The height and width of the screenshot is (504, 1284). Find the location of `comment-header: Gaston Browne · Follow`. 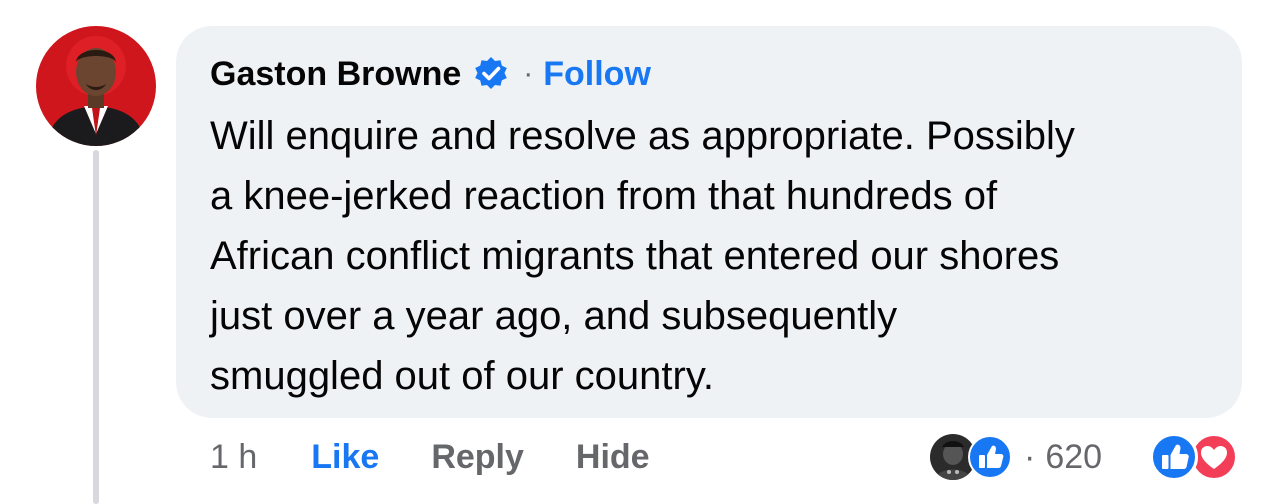

comment-header: Gaston Browne · Follow is located at coordinates (709, 74).